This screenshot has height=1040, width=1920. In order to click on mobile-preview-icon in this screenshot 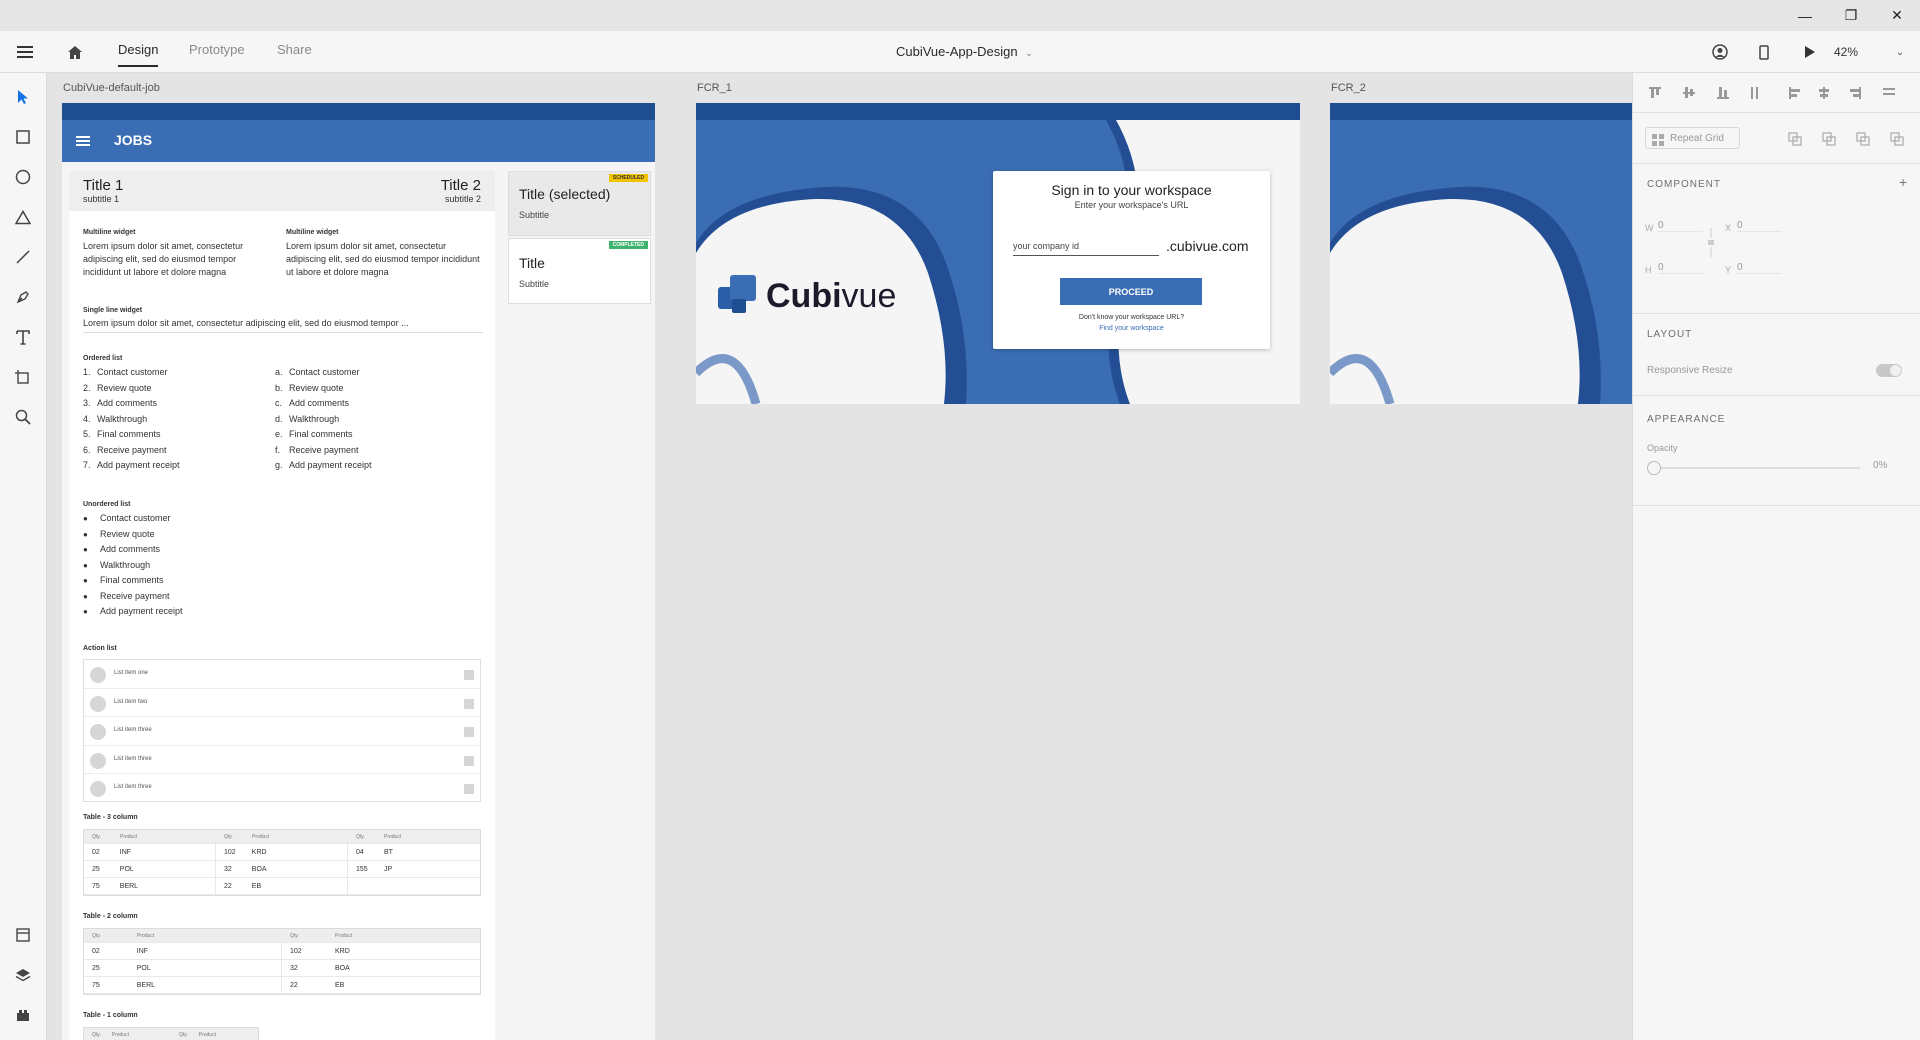, I will do `click(1764, 52)`.